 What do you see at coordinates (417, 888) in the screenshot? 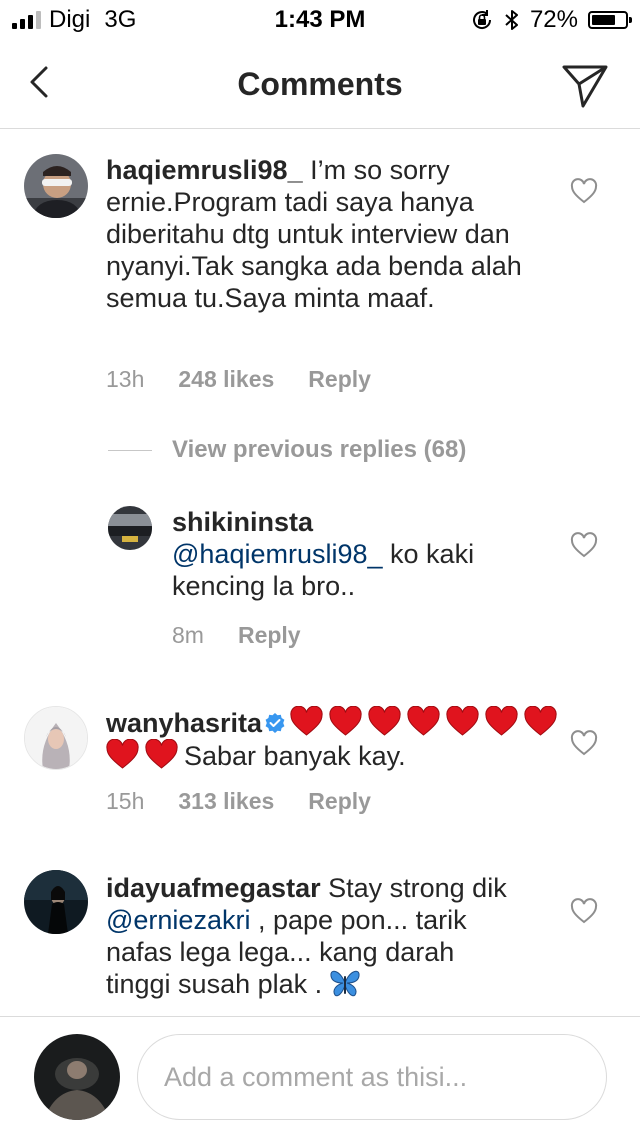
I see `comment-text-start: Stay strong dik` at bounding box center [417, 888].